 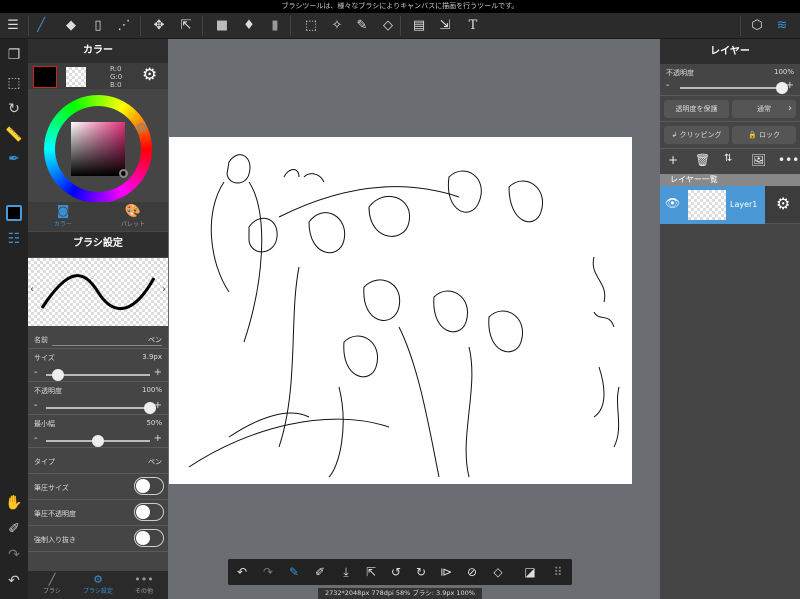 I want to click on tab-color: ◙ カラー, so click(x=63, y=216).